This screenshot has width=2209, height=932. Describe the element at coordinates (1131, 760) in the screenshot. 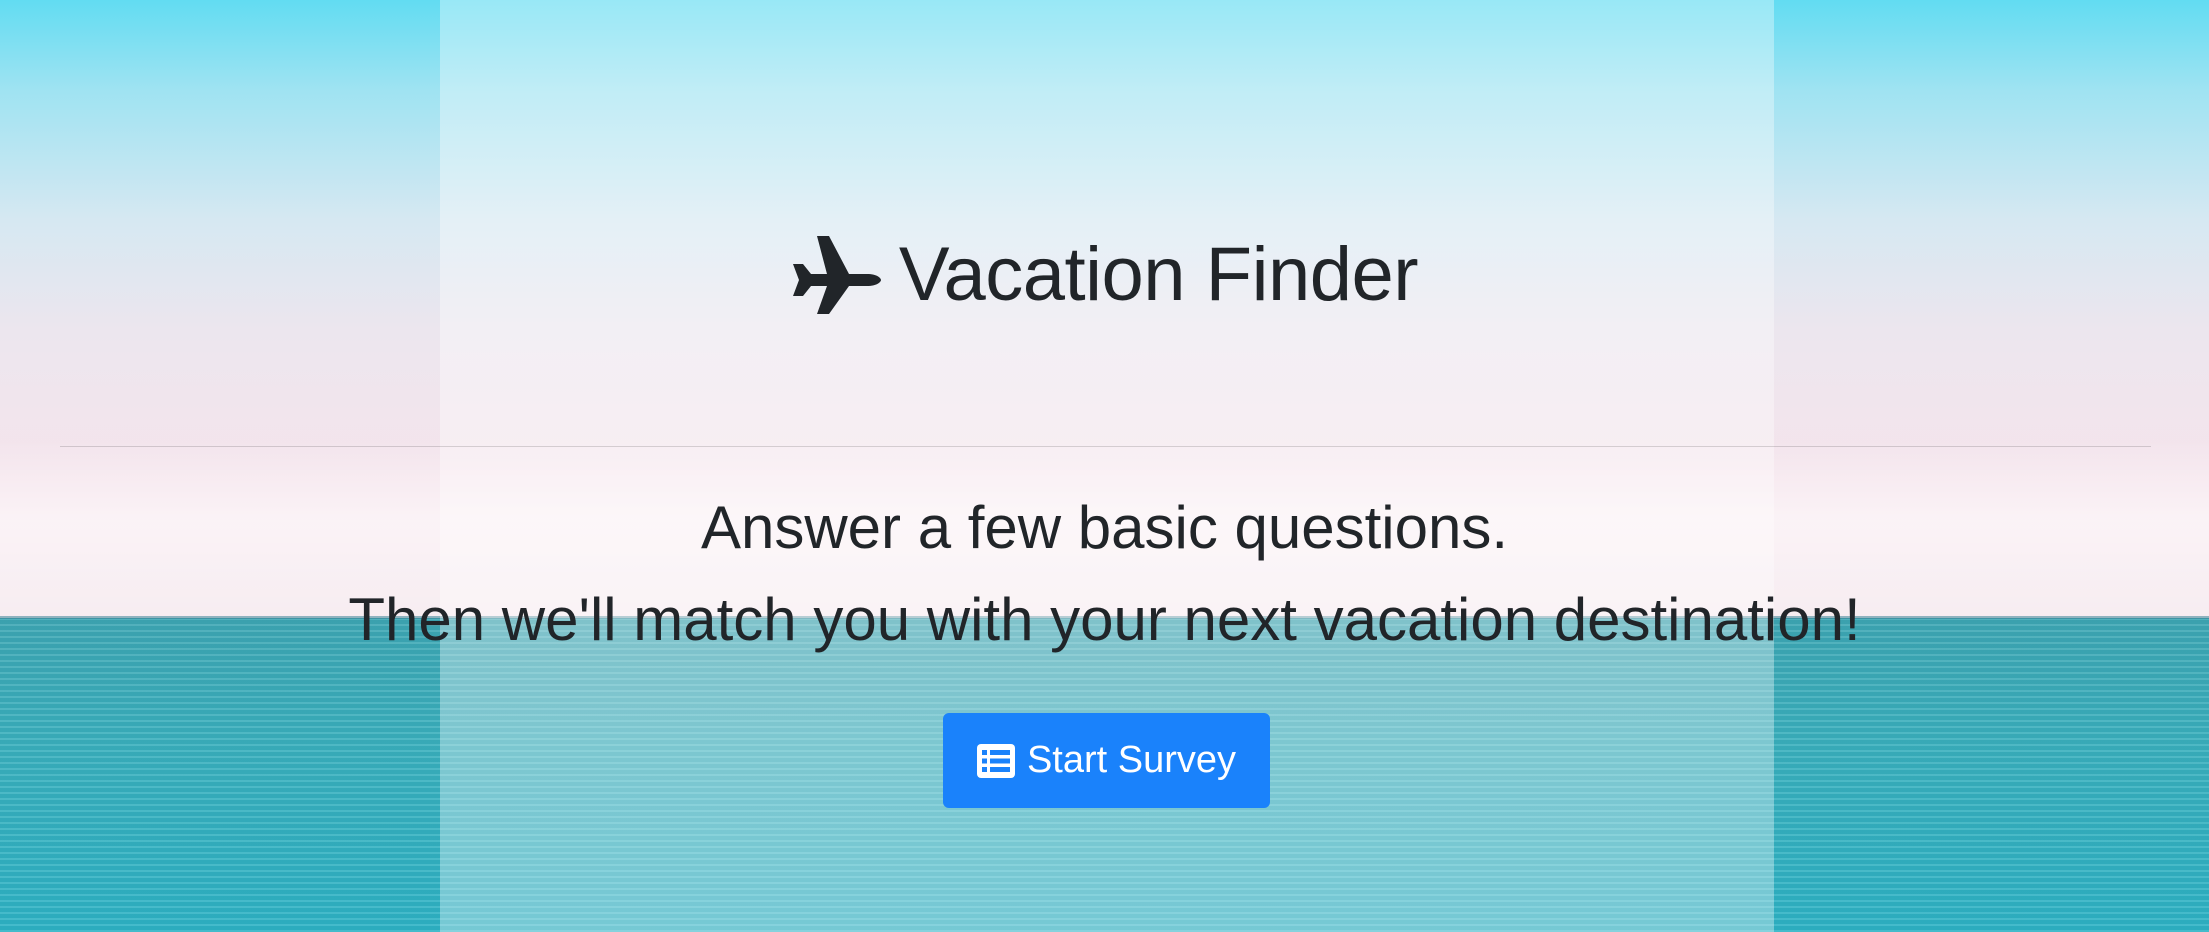

I see `start-survey-label: Start Survey` at that location.